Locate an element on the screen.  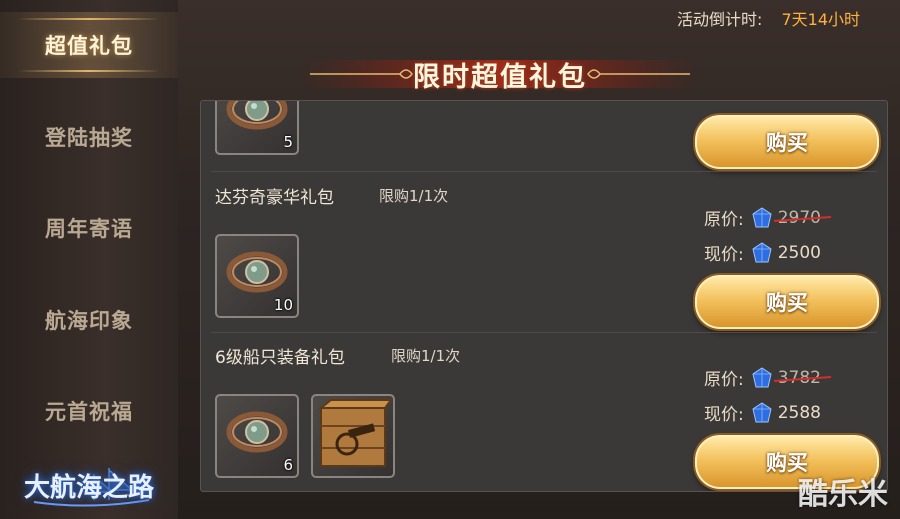
item-slot is located at coordinates (353, 436).